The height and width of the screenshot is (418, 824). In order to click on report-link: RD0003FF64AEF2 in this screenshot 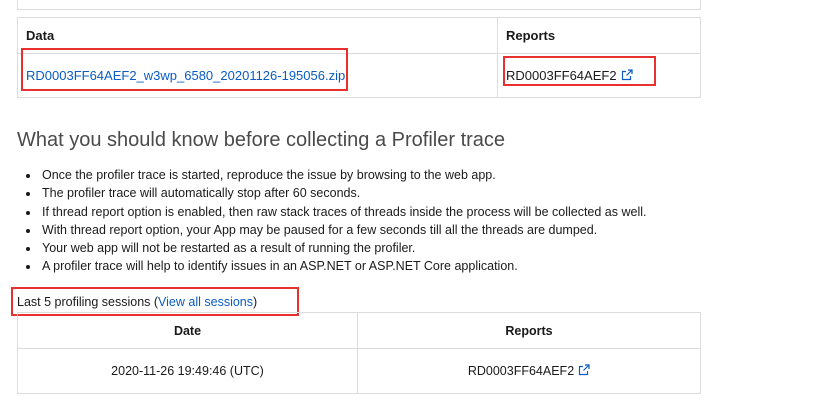, I will do `click(569, 75)`.